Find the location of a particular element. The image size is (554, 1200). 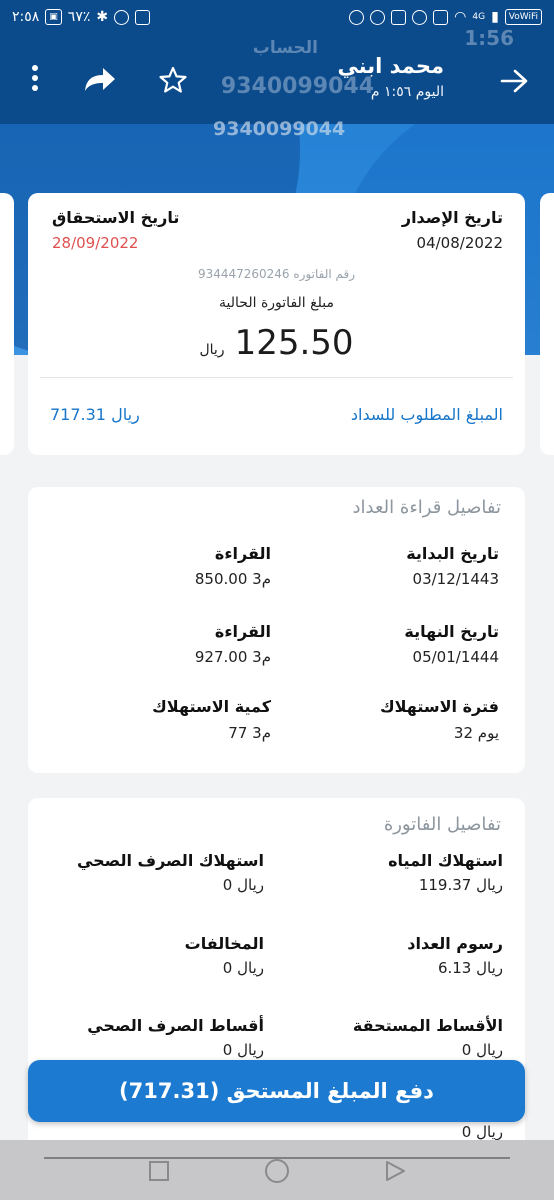

recents-icon is located at coordinates (160, 1172).